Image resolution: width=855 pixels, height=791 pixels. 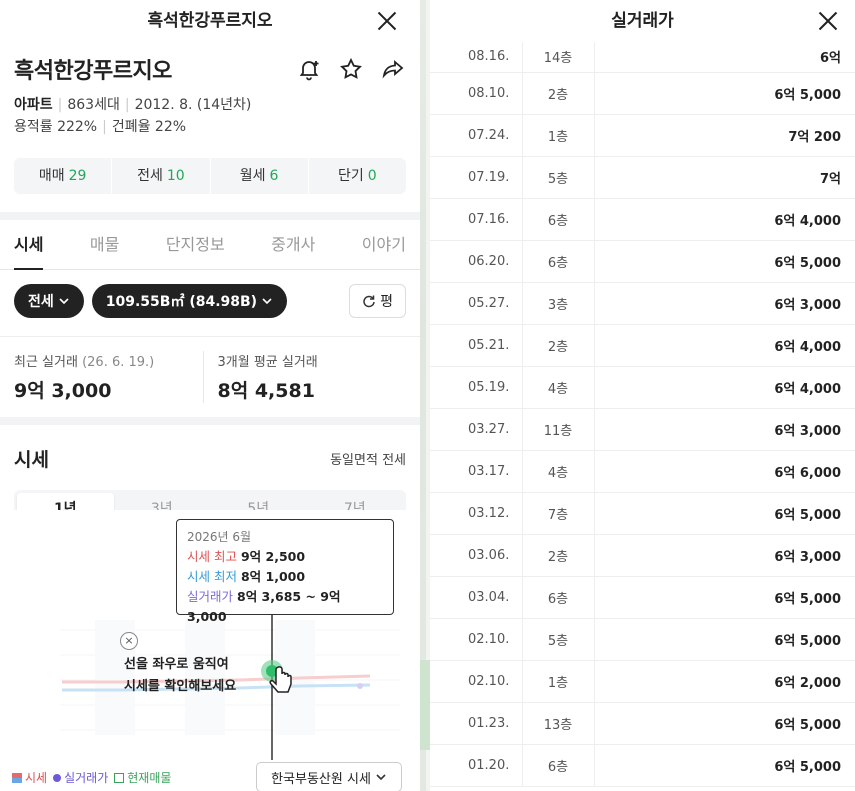 What do you see at coordinates (285, 607) in the screenshot?
I see `tooltip-real: 실거래가 8억 3,685 ~ 9억 3,000` at bounding box center [285, 607].